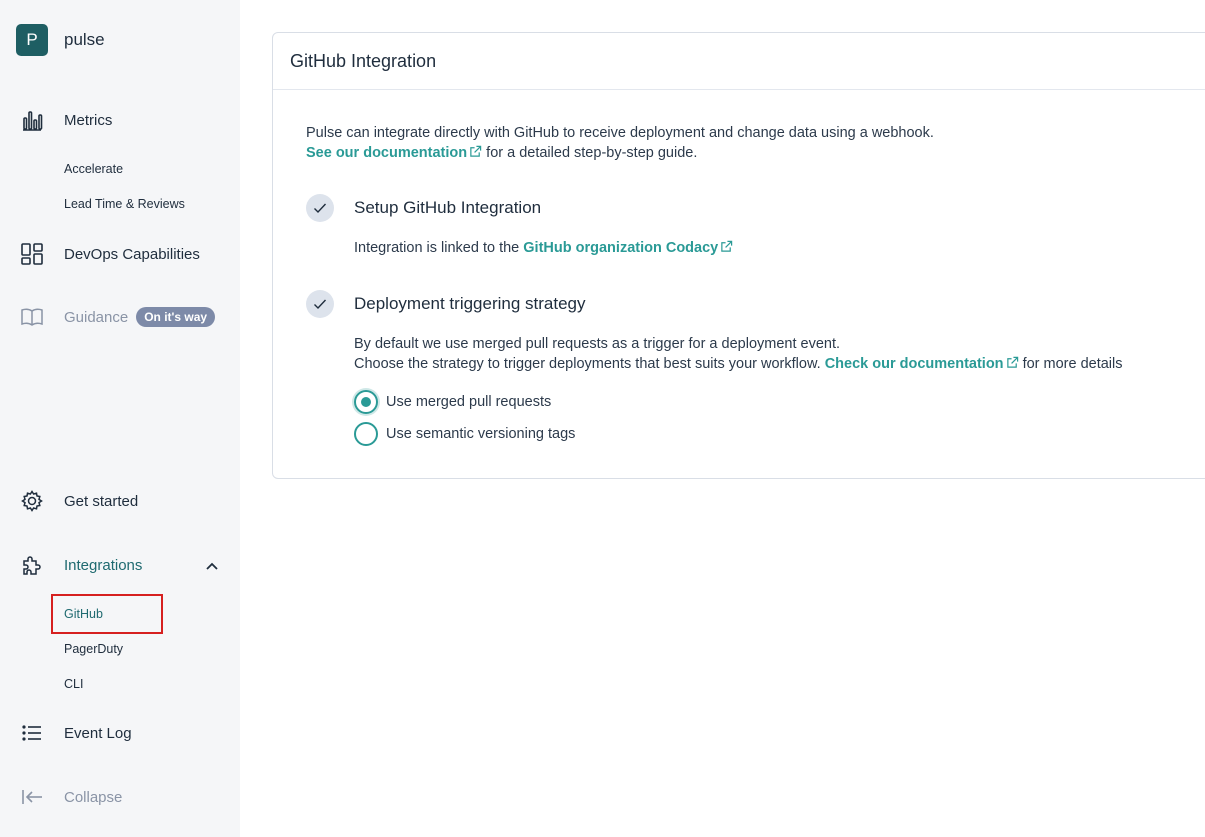 The image size is (1205, 837). I want to click on sidebar-item-get-started: Get started, so click(79, 501).